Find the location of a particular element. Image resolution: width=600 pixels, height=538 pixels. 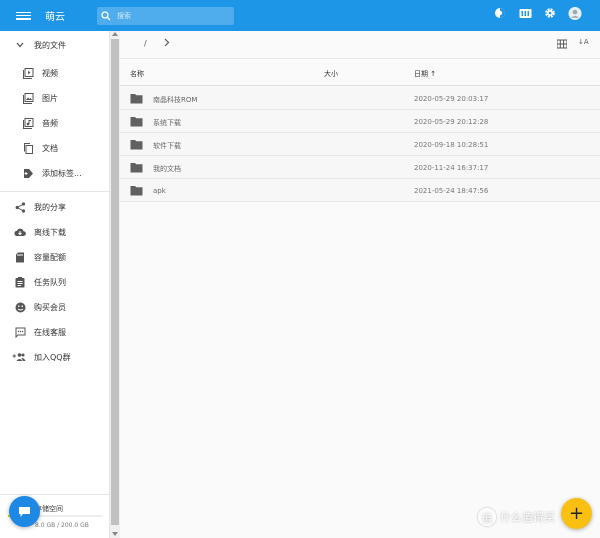

storage-value: 8.0 GB / 200.0 GB is located at coordinates (62, 525).